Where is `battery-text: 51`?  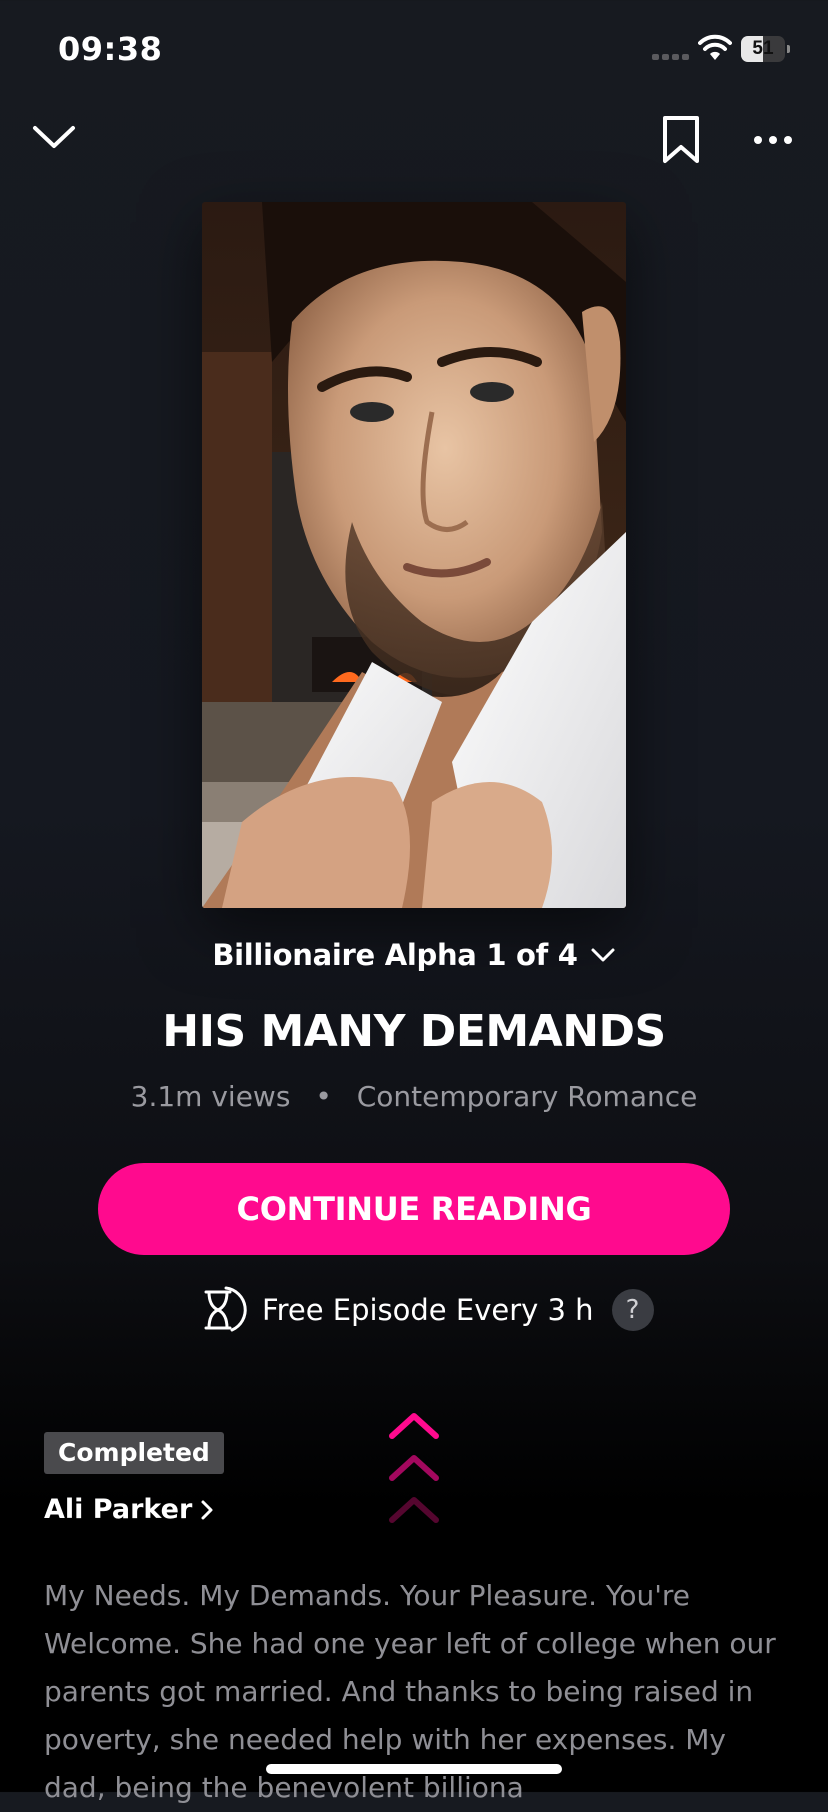
battery-text: 51 is located at coordinates (763, 48).